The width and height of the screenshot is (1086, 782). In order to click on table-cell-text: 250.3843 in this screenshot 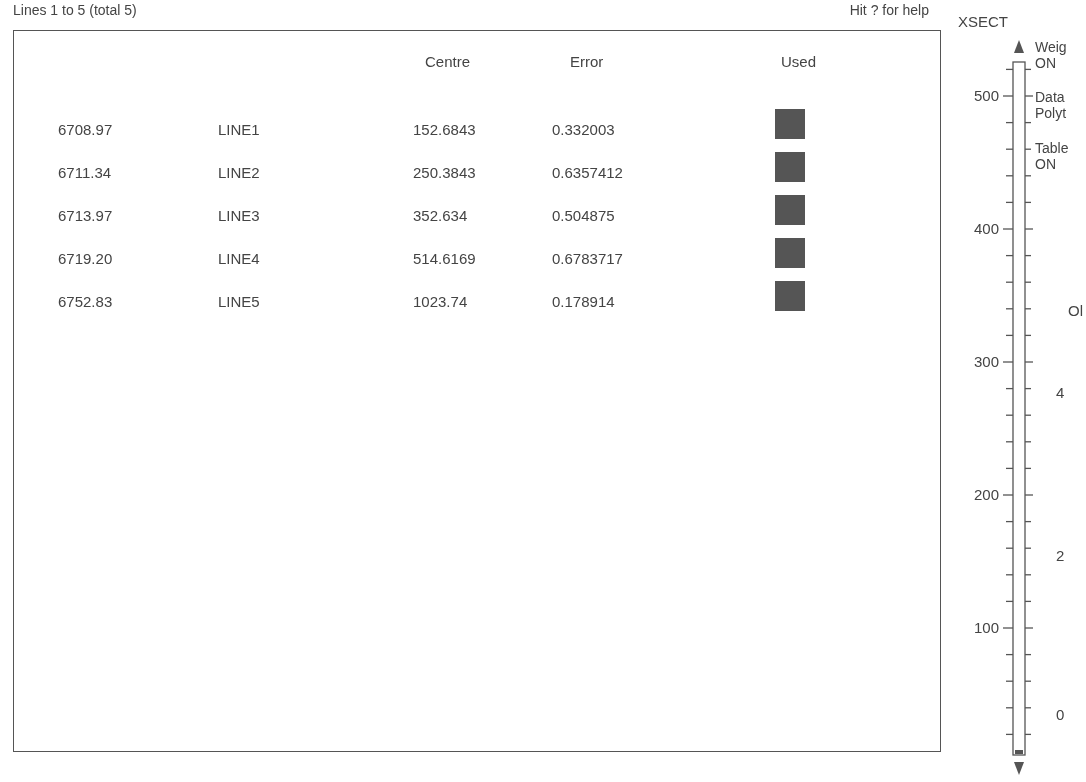, I will do `click(445, 172)`.